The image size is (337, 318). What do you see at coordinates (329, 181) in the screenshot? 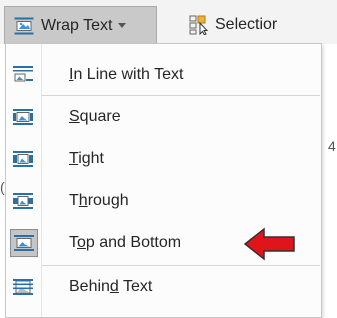
I see `document-background-right: 4` at bounding box center [329, 181].